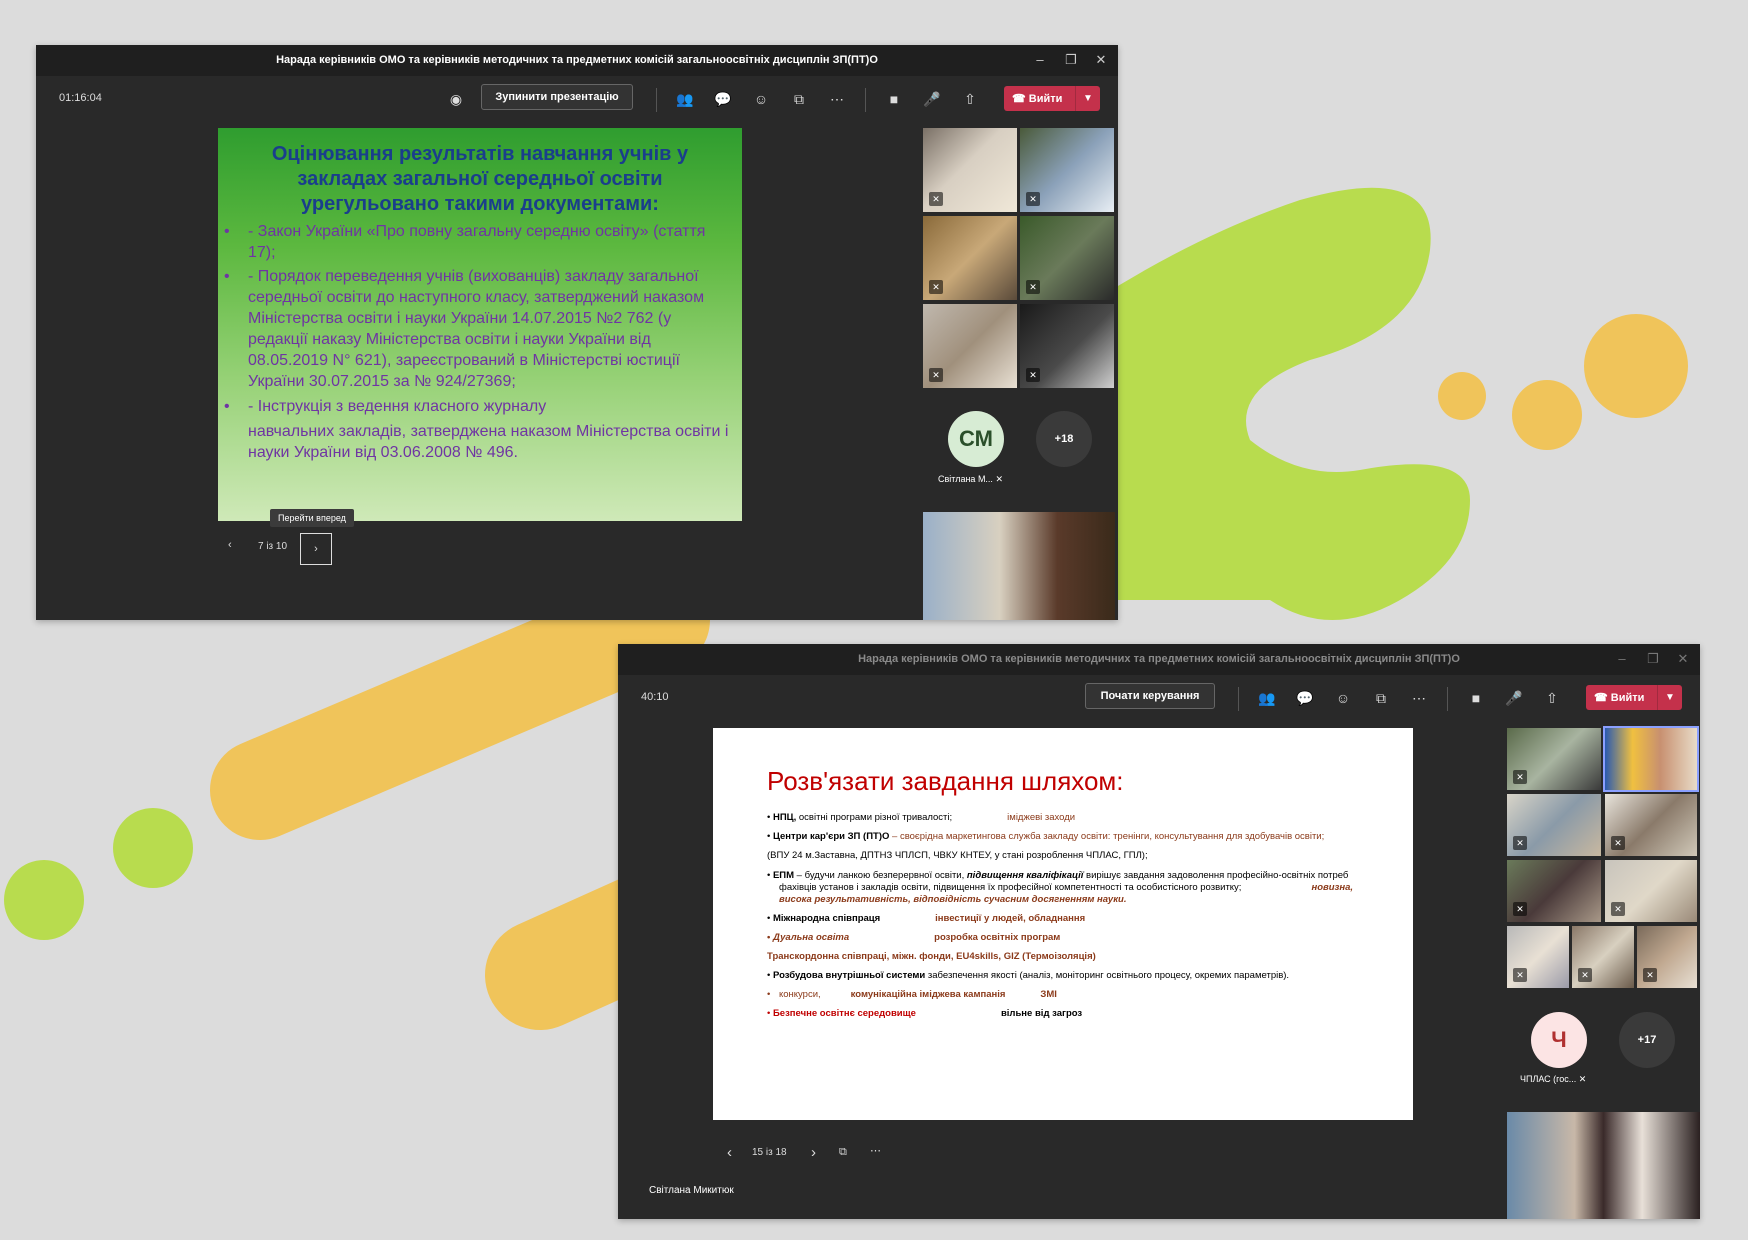  I want to click on more-participants-badge: +17, so click(1647, 1040).